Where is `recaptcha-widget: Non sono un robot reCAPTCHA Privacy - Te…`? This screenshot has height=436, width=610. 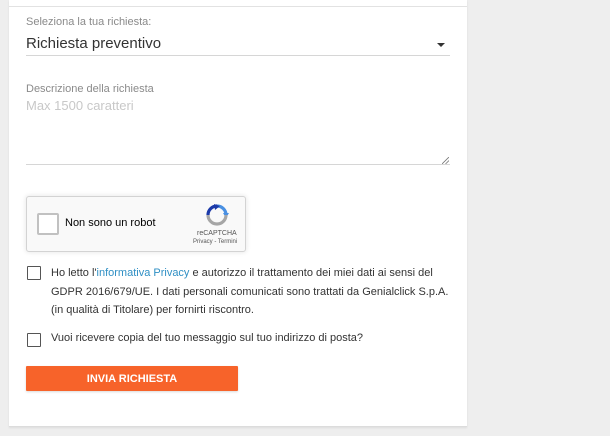
recaptcha-widget: Non sono un robot reCAPTCHA Privacy - Te… is located at coordinates (136, 224).